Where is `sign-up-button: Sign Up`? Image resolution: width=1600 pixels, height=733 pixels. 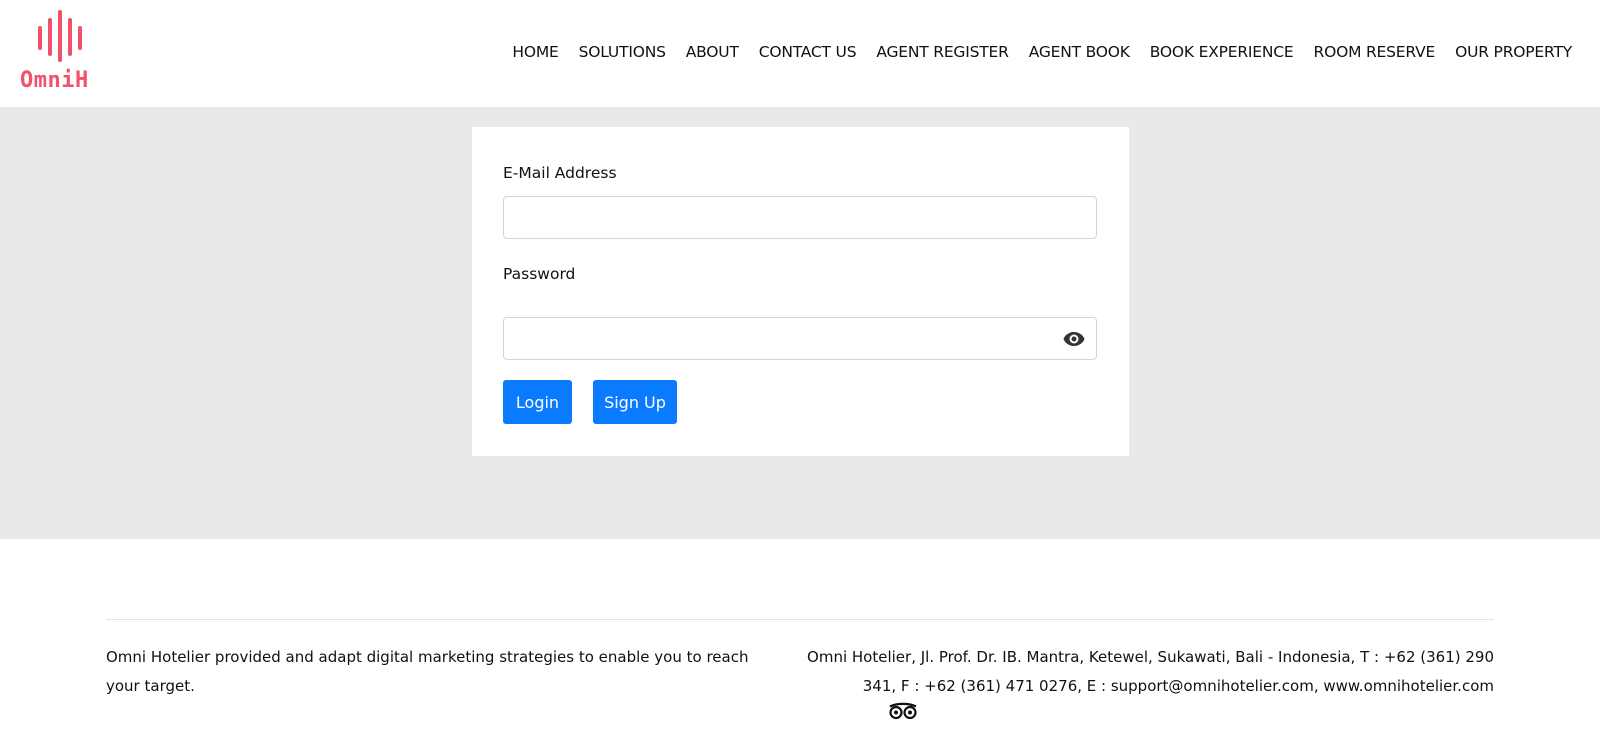
sign-up-button: Sign Up is located at coordinates (635, 402).